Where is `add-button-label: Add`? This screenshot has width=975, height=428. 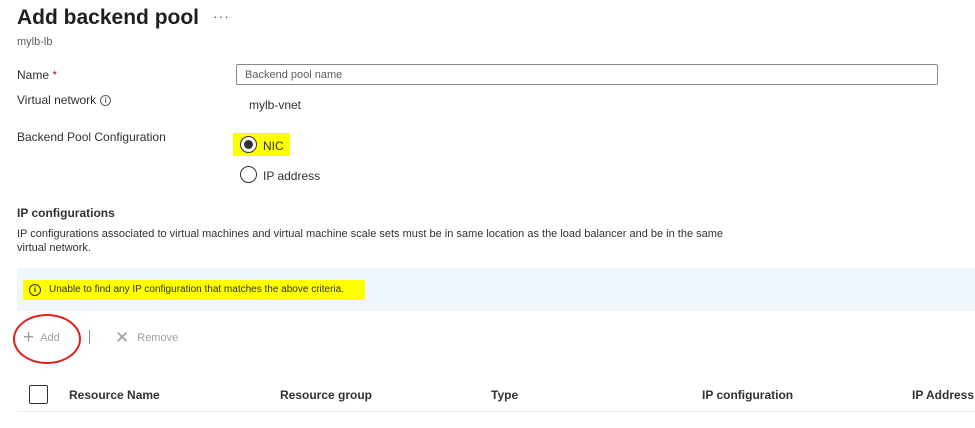
add-button-label: Add is located at coordinates (50, 338).